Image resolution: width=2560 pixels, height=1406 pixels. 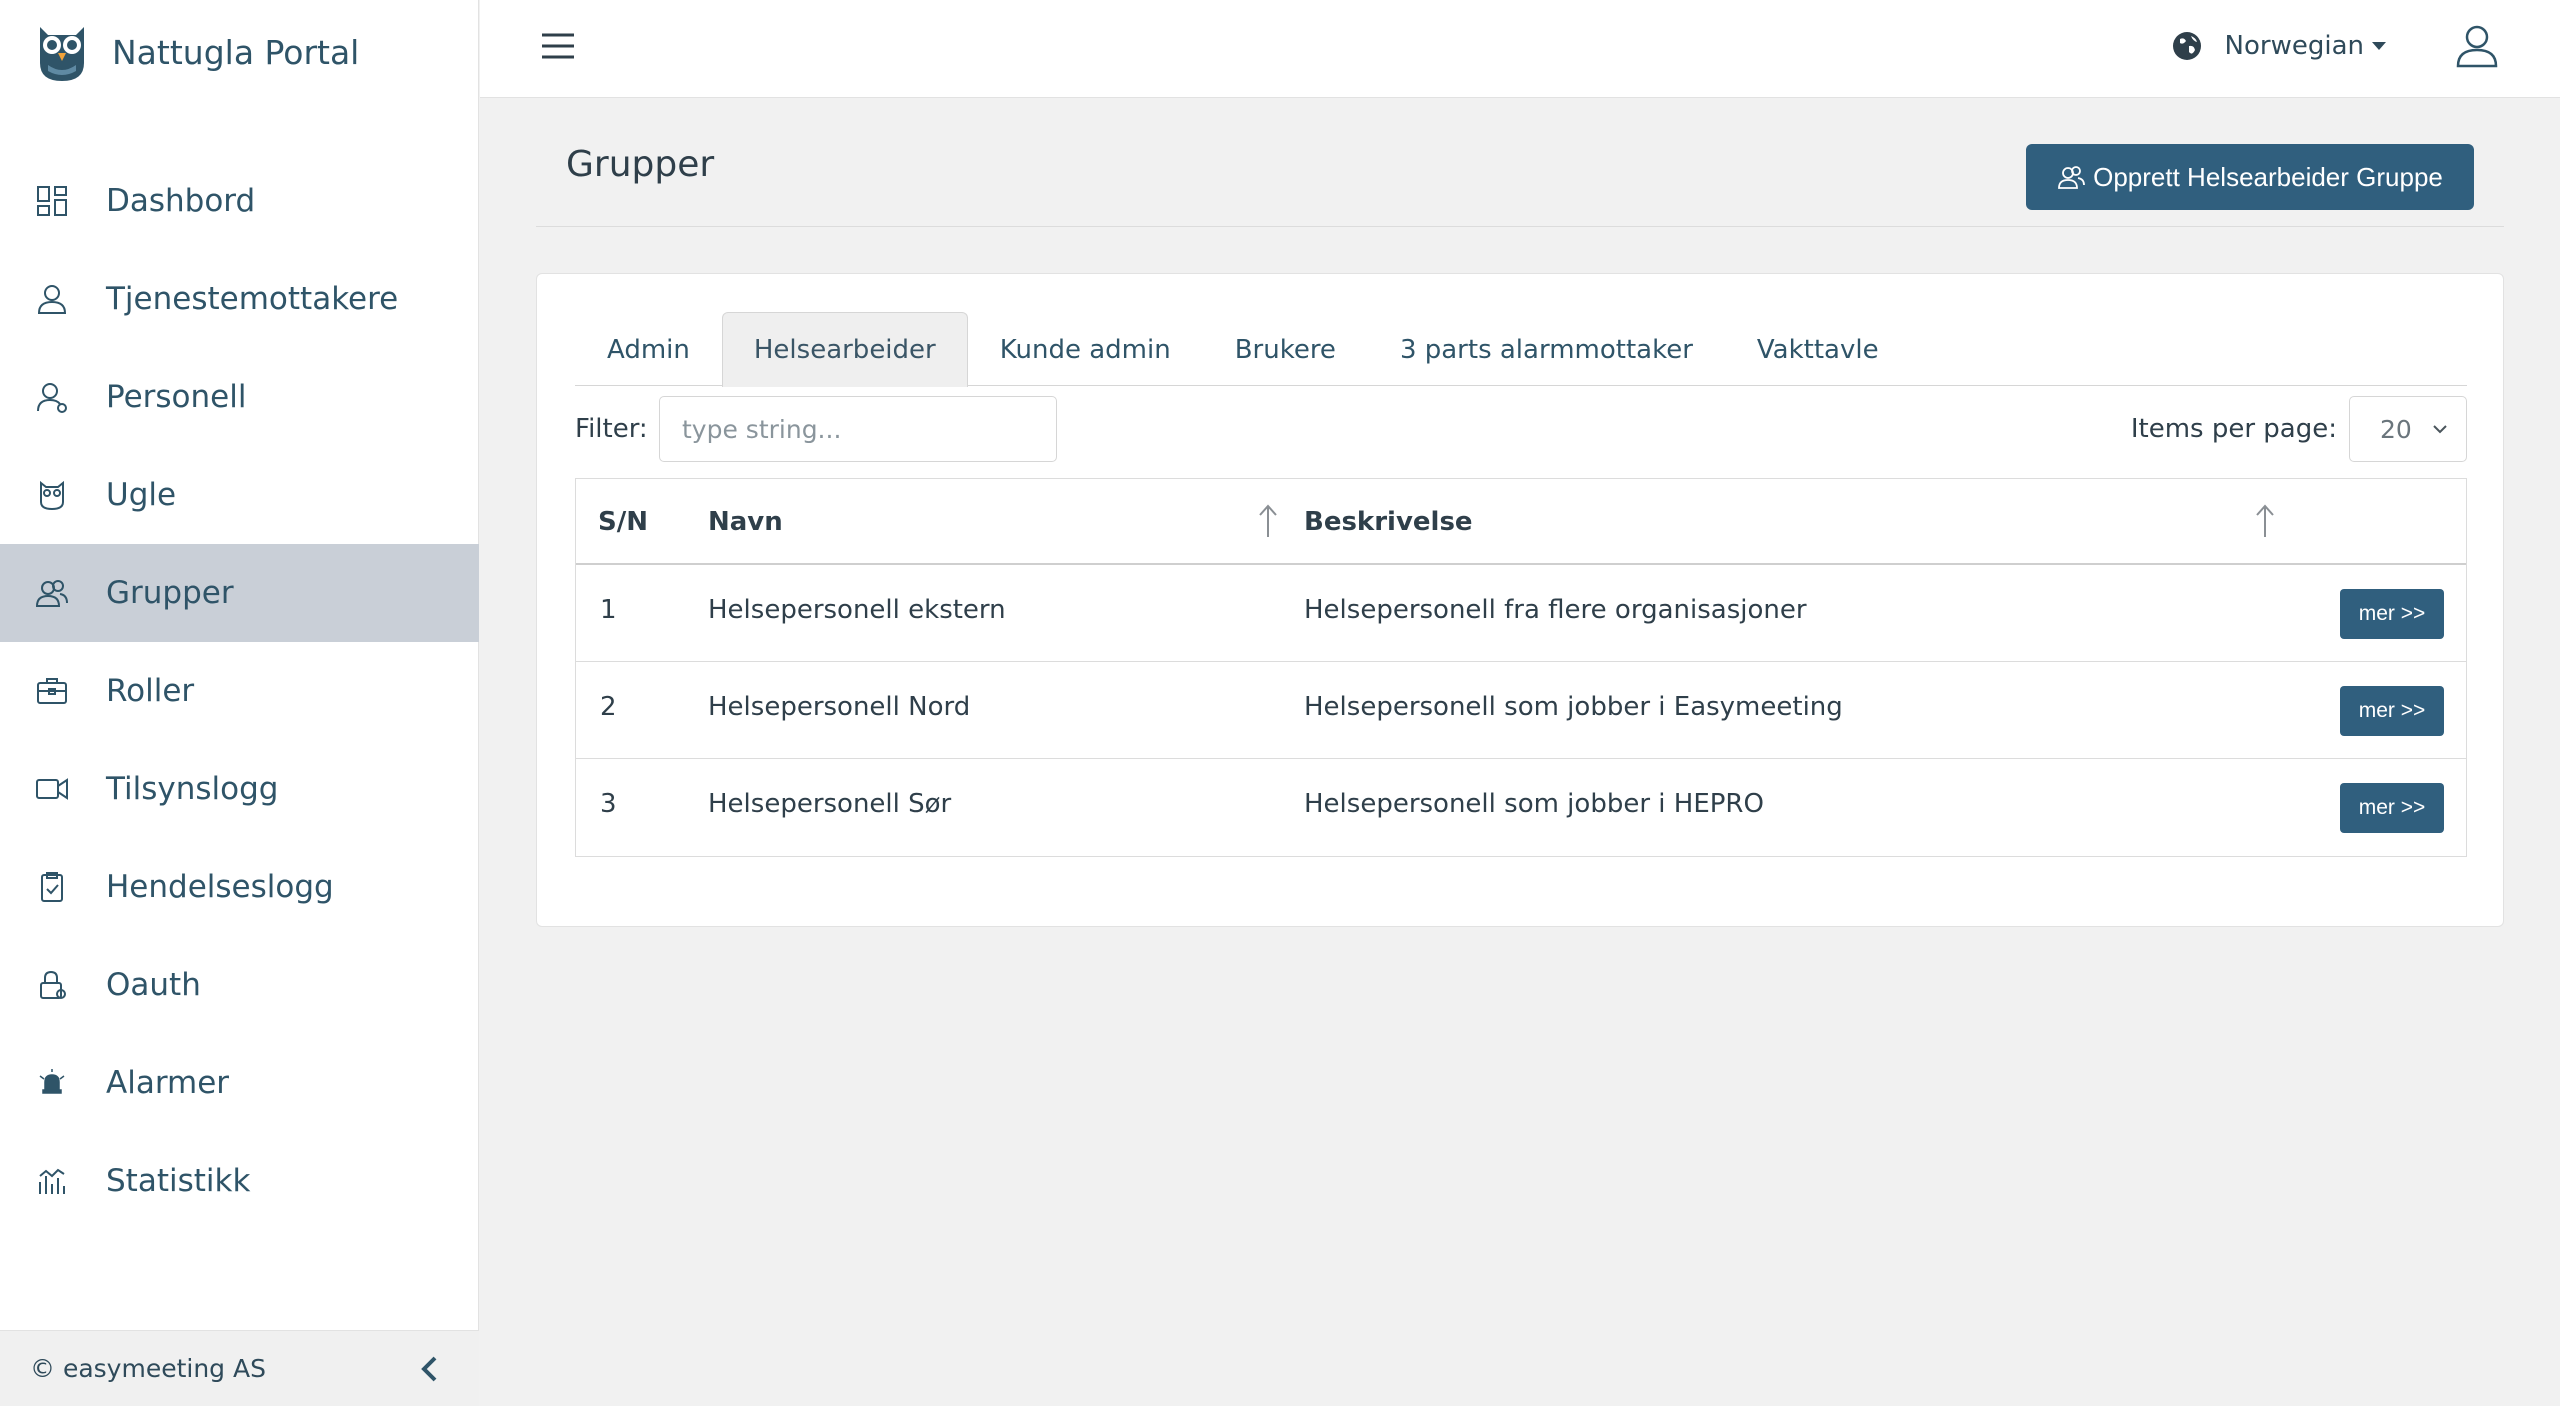 What do you see at coordinates (239, 495) in the screenshot?
I see `sidebar-item-ugle: Ugle` at bounding box center [239, 495].